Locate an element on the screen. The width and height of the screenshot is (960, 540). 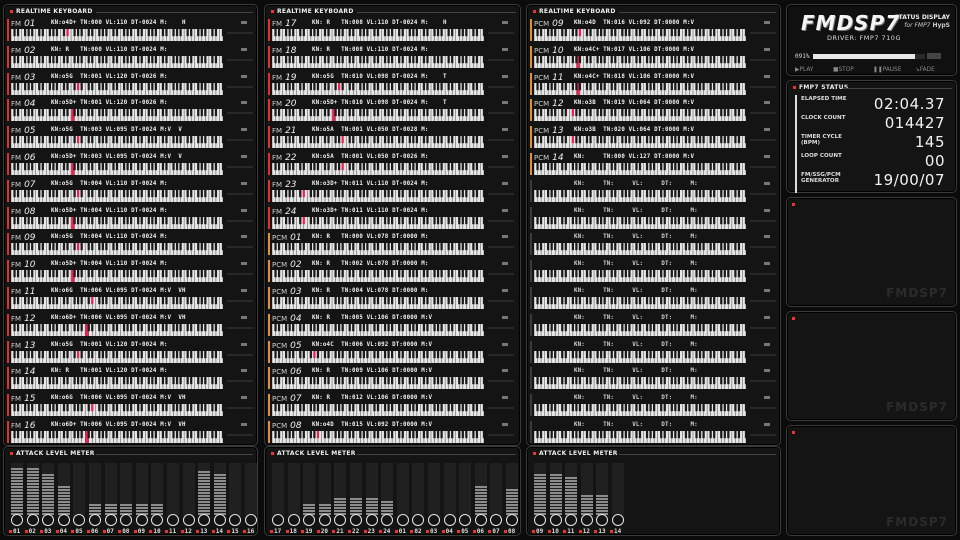
channel-row: FM 10 KN:o5D+ TN:004 VL:110 DT-0024 M: is located at coordinates (130, 271).